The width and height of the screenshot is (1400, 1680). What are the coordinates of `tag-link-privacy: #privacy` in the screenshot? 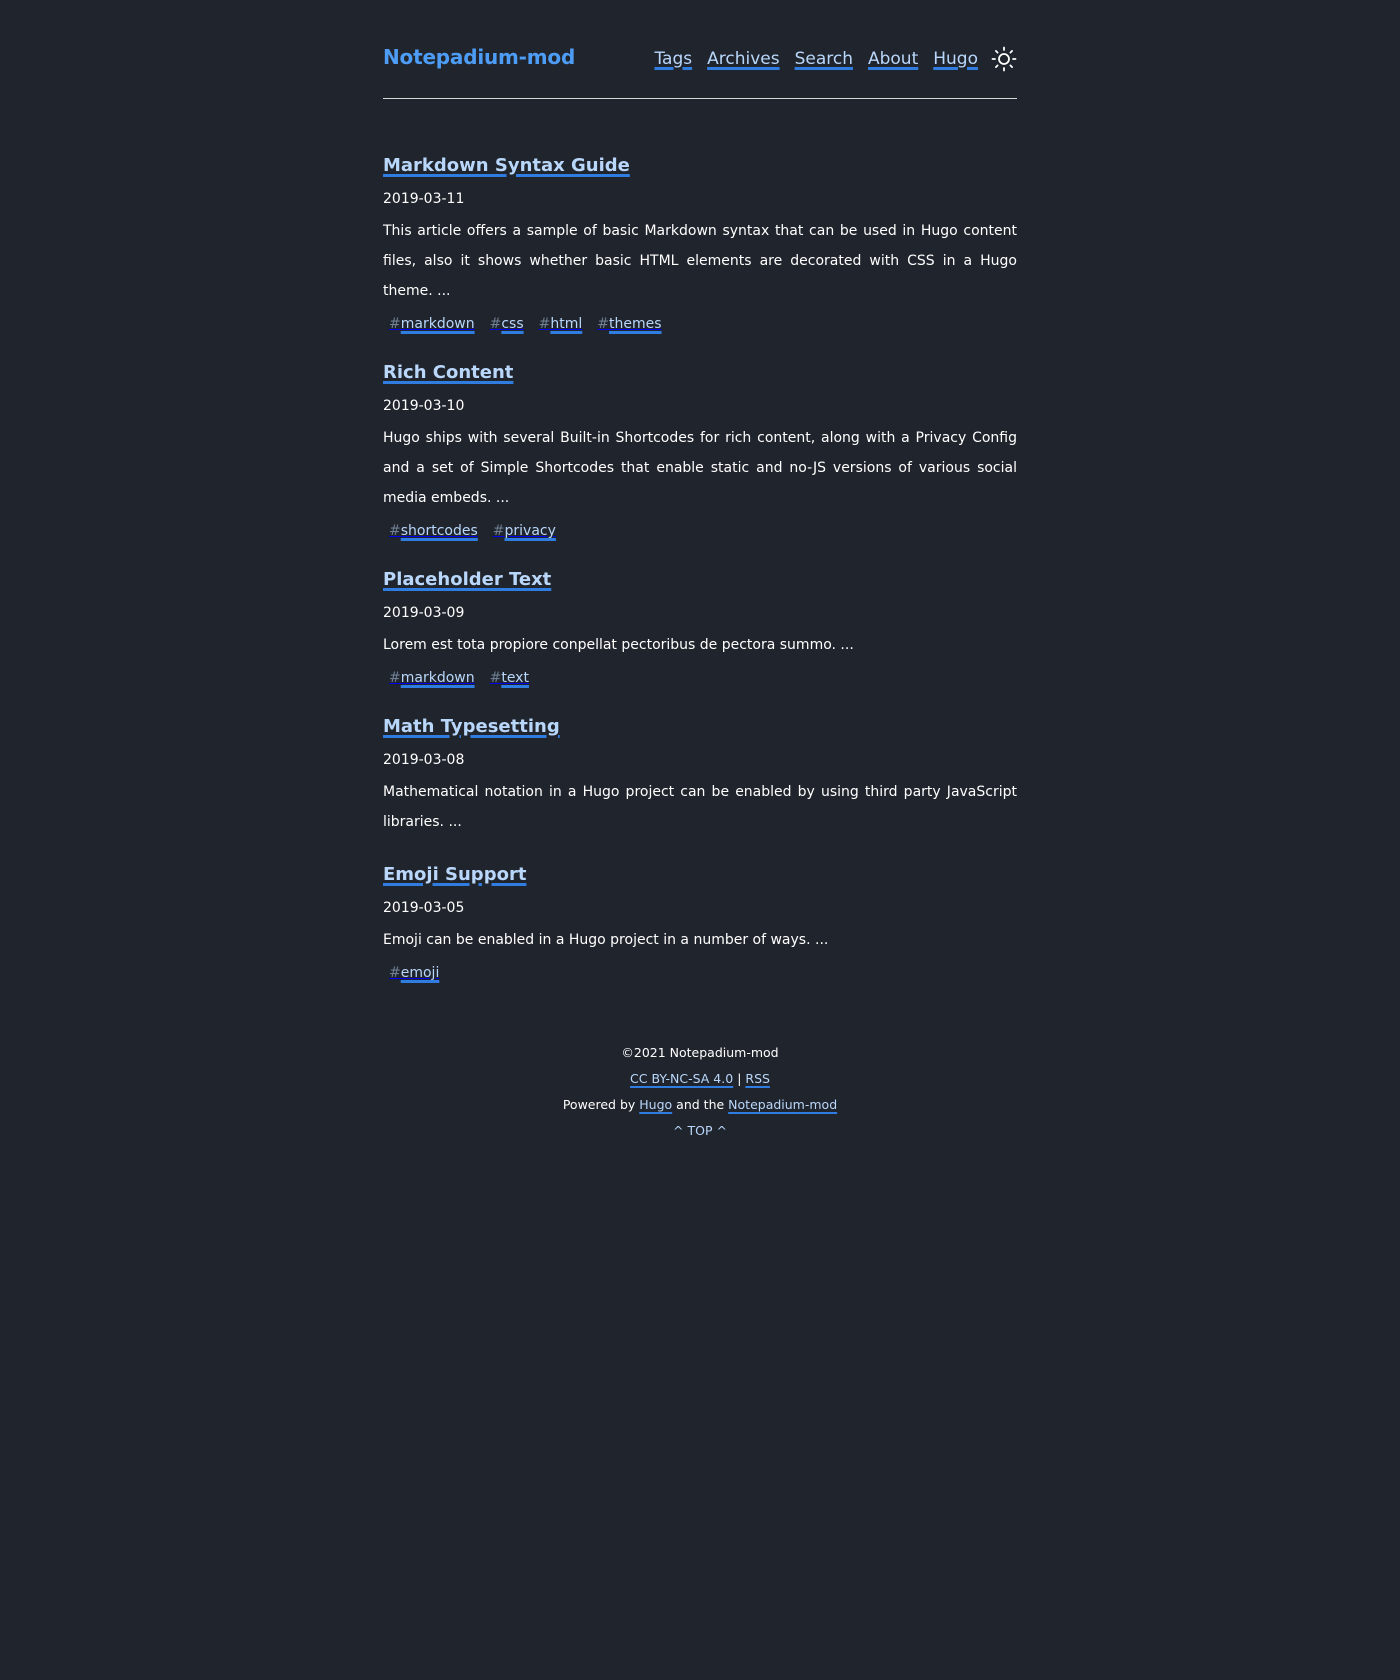 It's located at (524, 531).